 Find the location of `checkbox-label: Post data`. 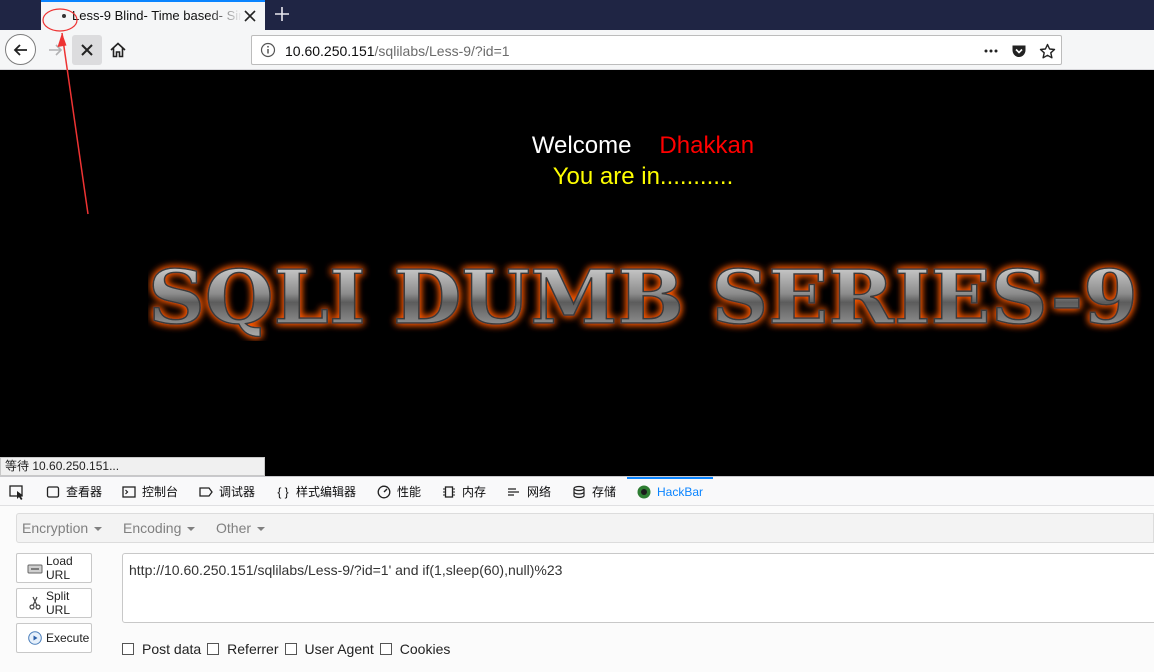

checkbox-label: Post data is located at coordinates (172, 649).